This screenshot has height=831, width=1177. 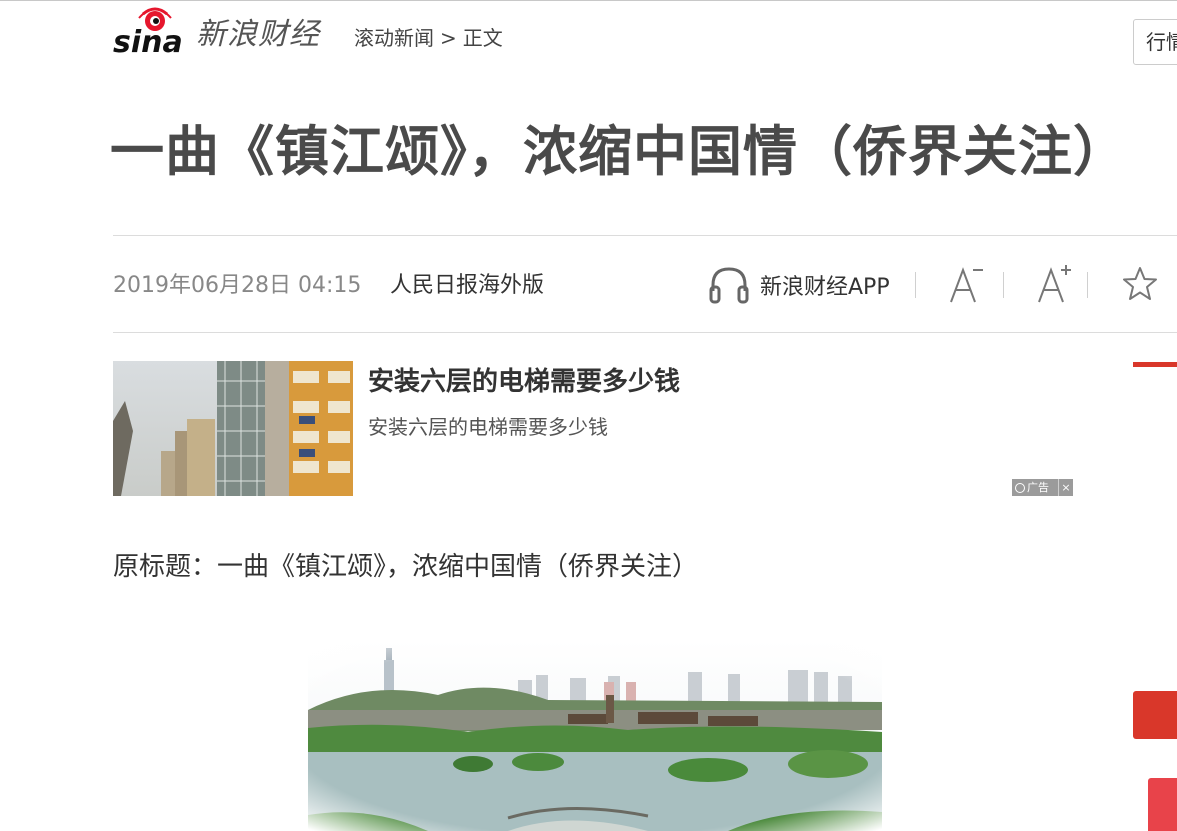 I want to click on ad-badge: 广告 ×, so click(x=1042, y=487).